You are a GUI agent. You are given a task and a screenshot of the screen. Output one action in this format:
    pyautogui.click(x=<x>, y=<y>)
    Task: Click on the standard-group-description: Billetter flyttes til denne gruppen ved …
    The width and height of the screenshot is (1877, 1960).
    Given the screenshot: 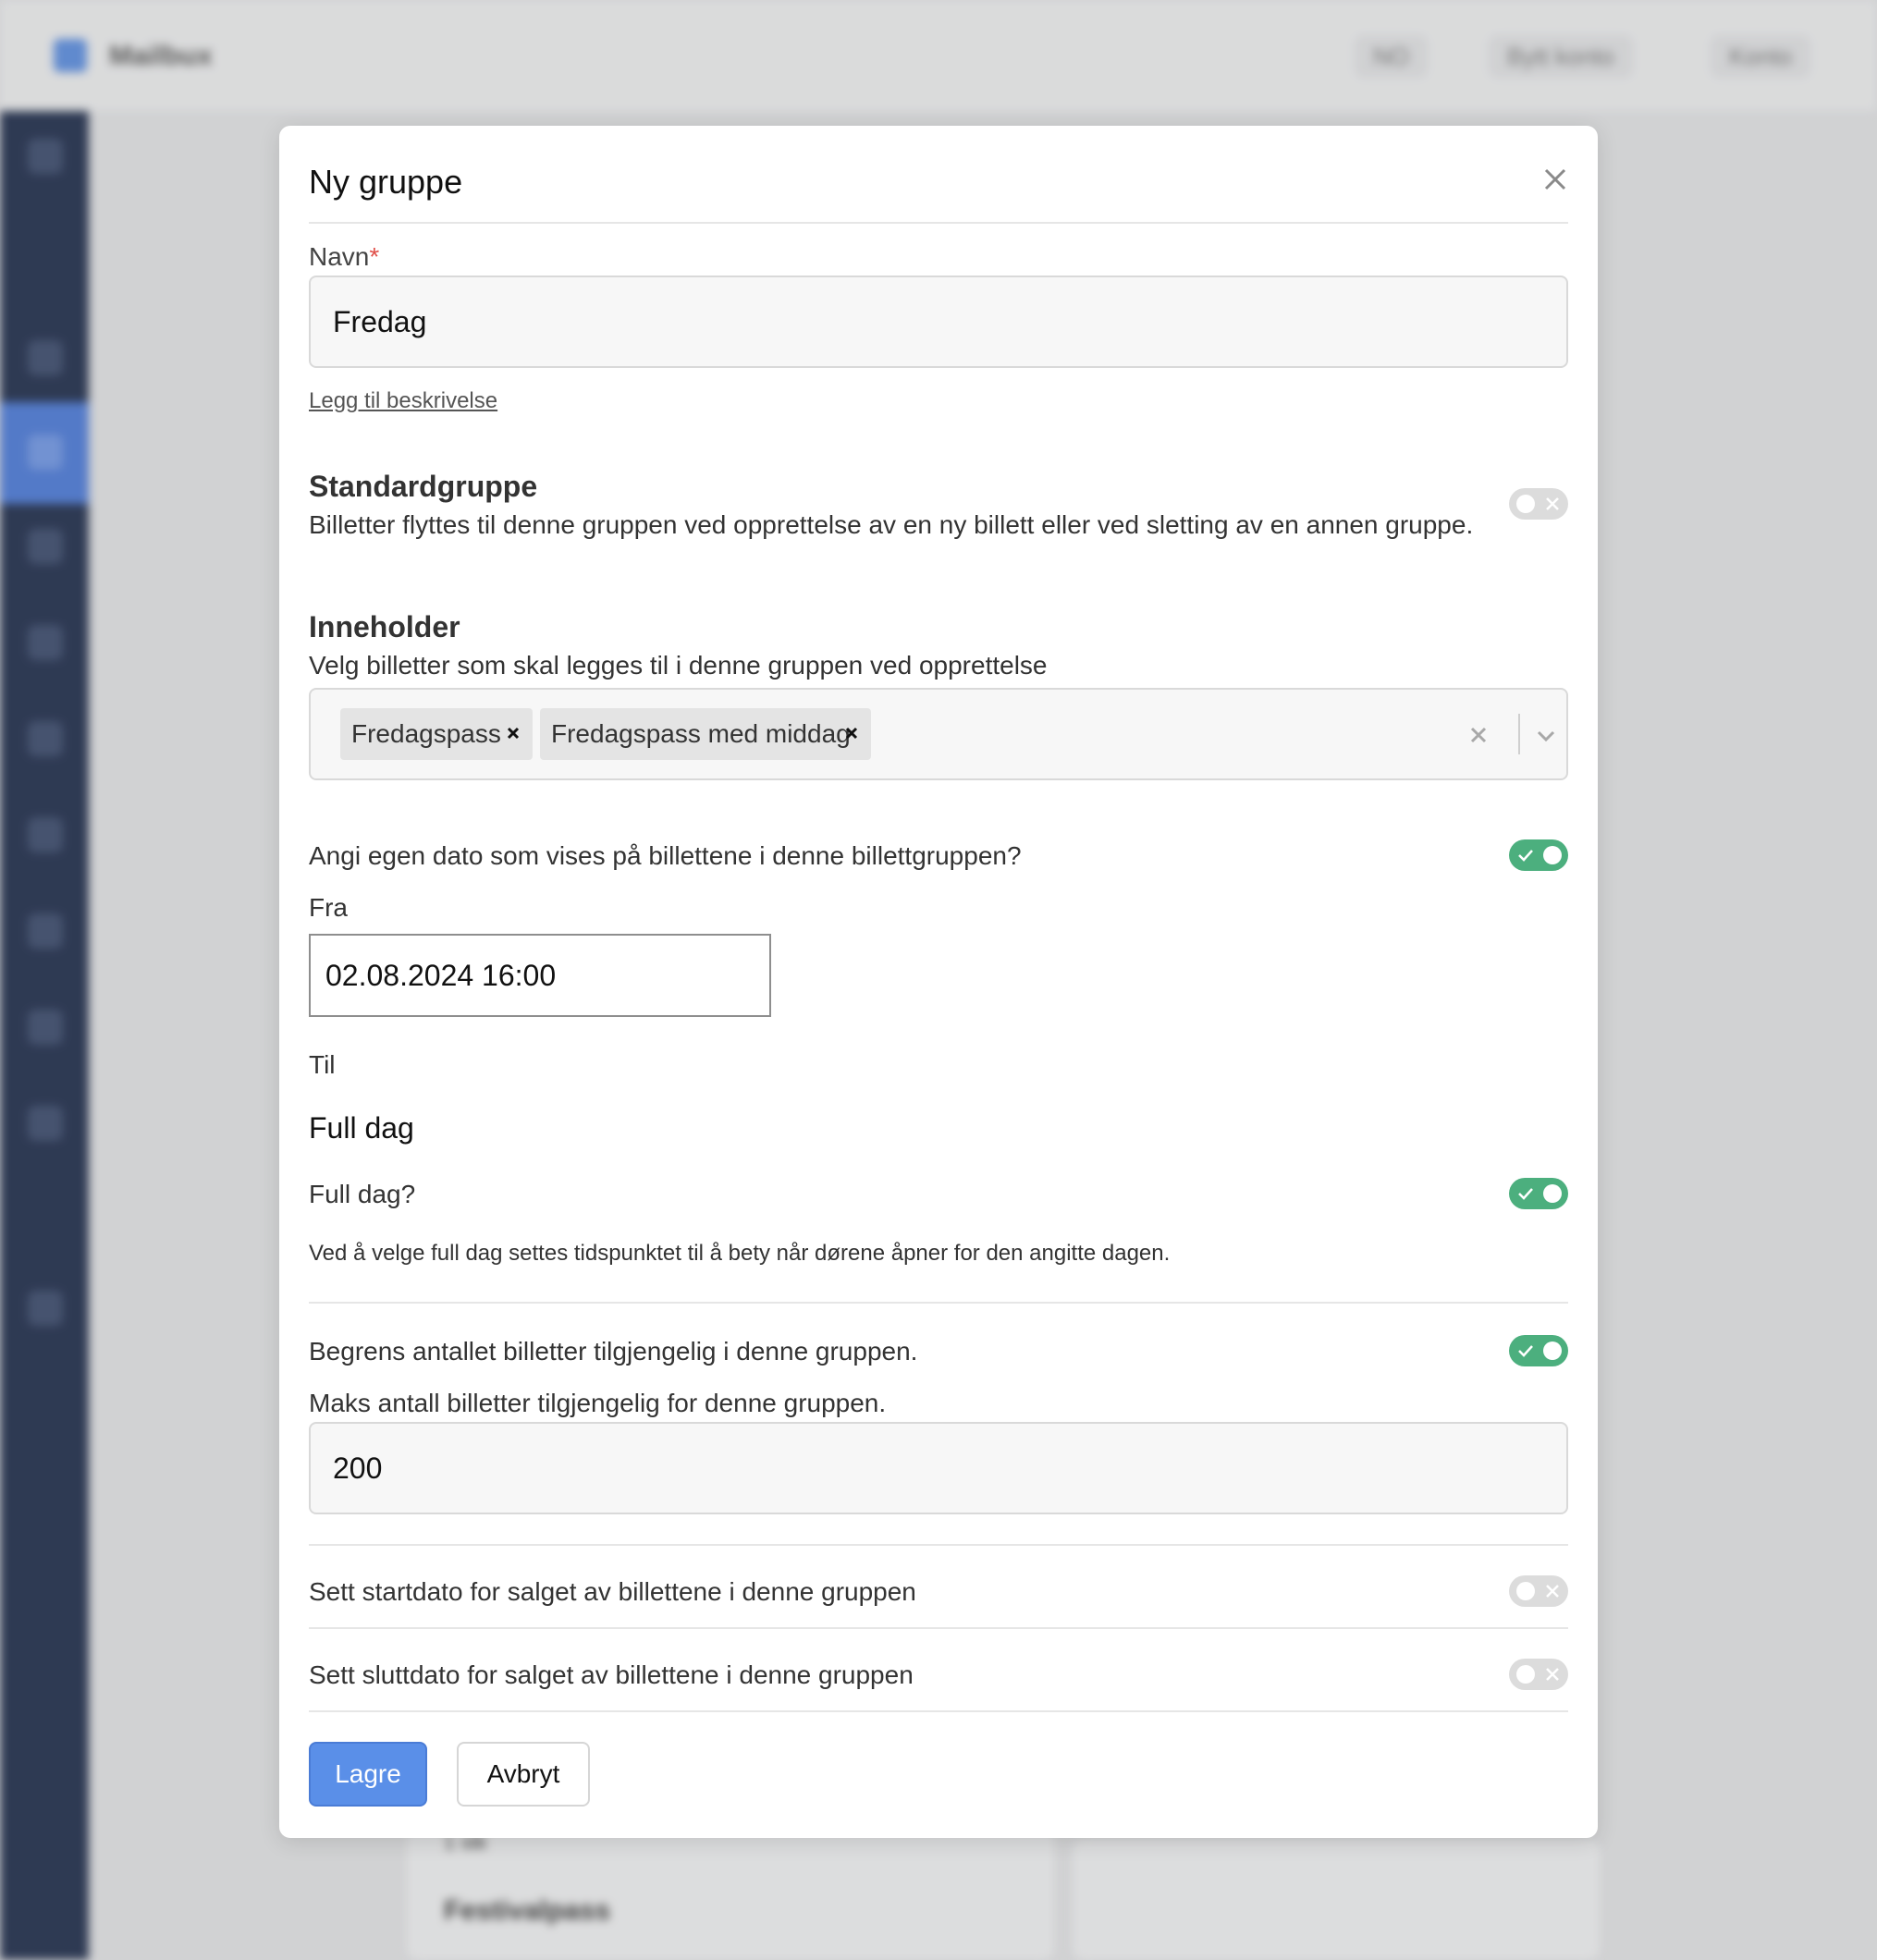 What is the action you would take?
    pyautogui.click(x=891, y=524)
    